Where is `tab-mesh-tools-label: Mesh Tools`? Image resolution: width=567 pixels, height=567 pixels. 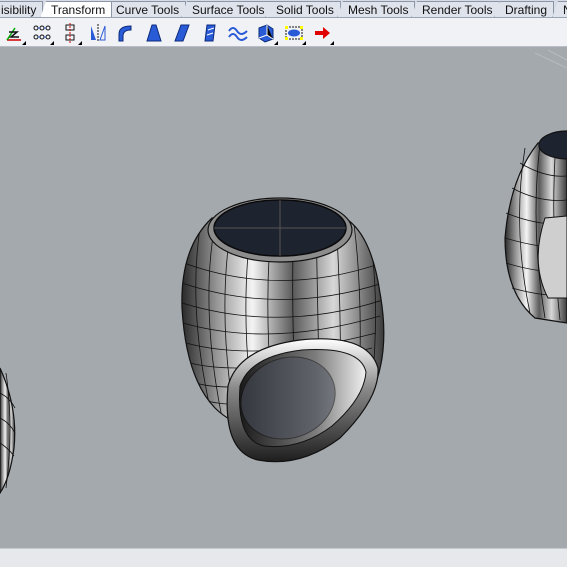
tab-mesh-tools-label: Mesh Tools is located at coordinates (378, 10).